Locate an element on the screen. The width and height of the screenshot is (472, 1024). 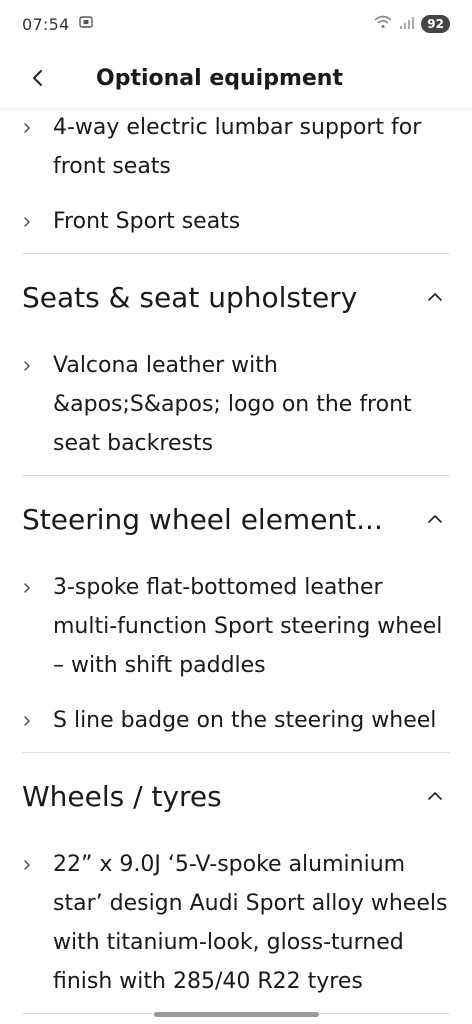
screenshot-icon is located at coordinates (86, 24).